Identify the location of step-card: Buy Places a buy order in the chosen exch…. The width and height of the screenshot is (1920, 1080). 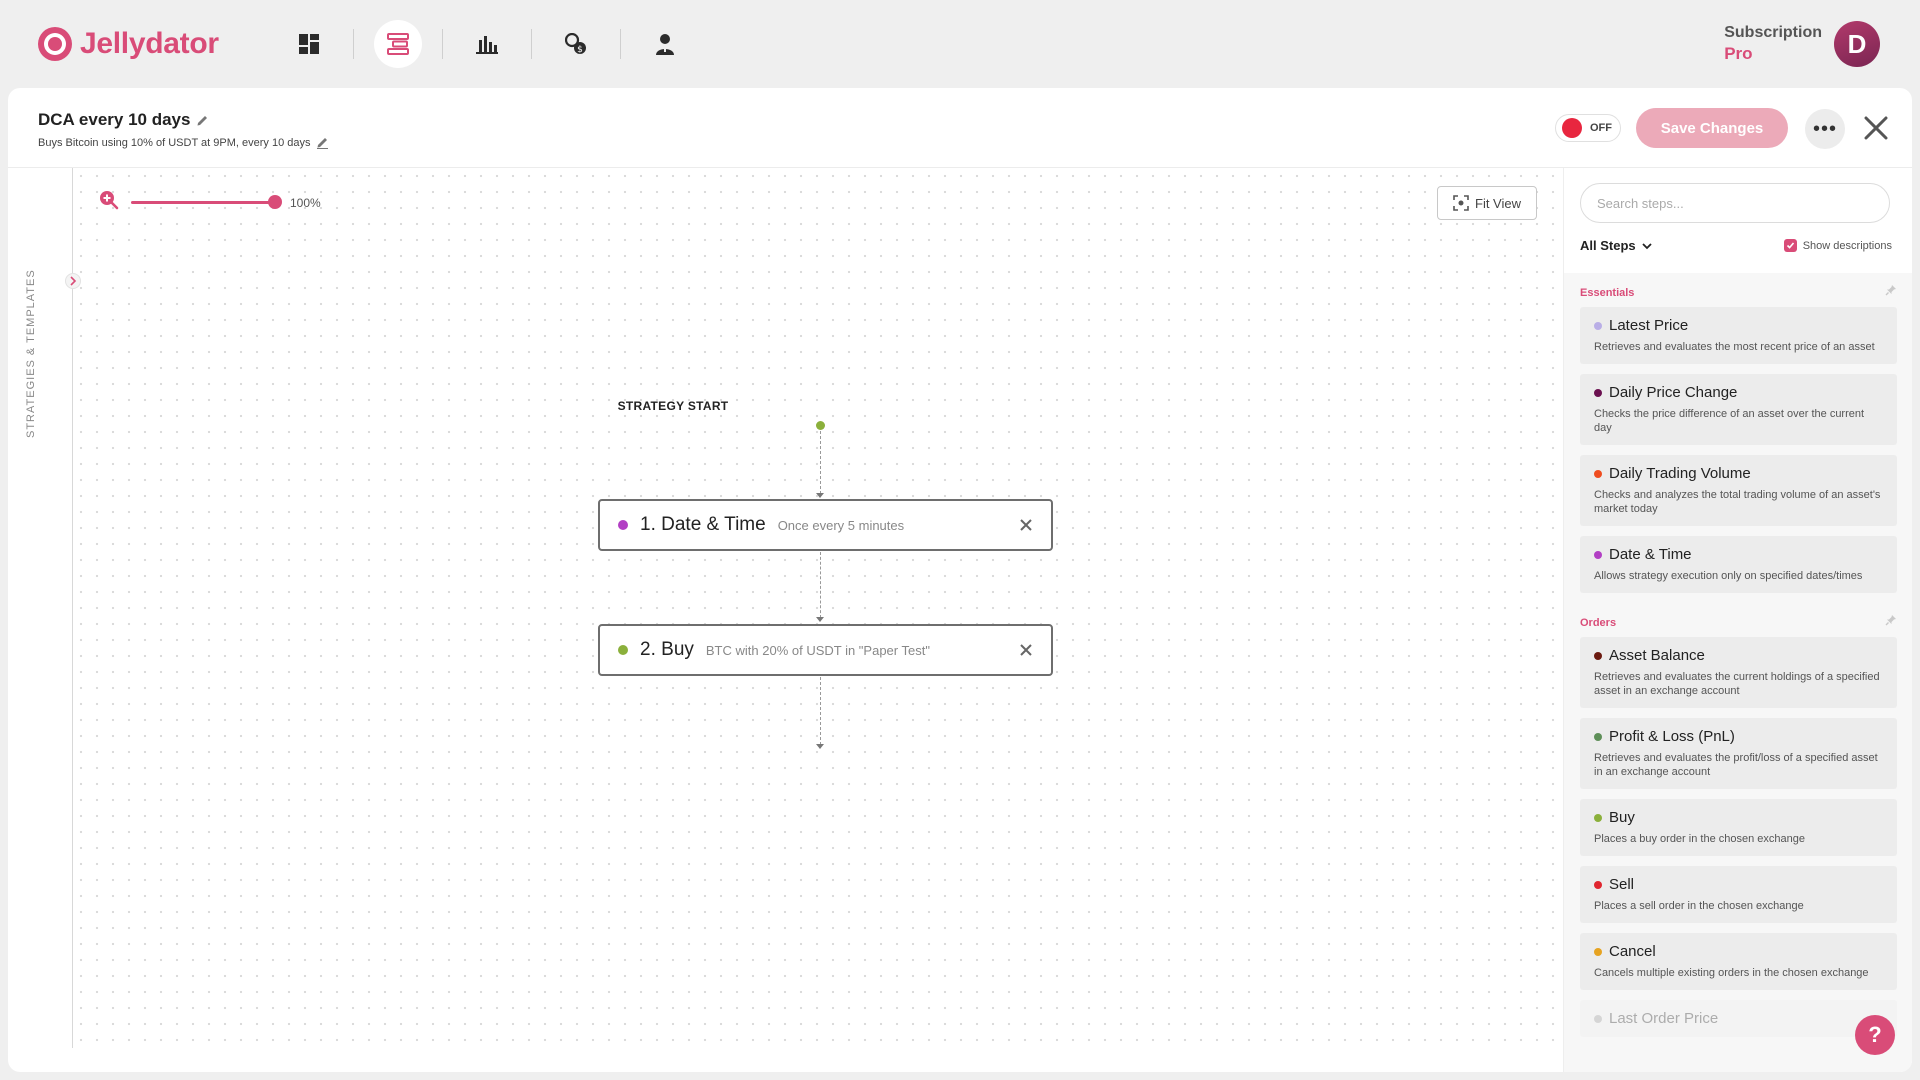
(1738, 827).